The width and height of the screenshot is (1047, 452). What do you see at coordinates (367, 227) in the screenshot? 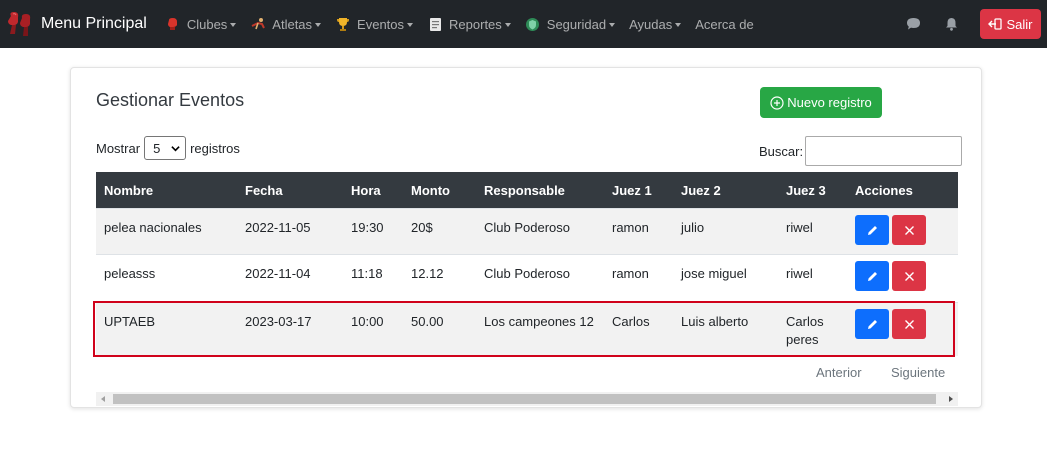
I see `cell-hora: 19:30` at bounding box center [367, 227].